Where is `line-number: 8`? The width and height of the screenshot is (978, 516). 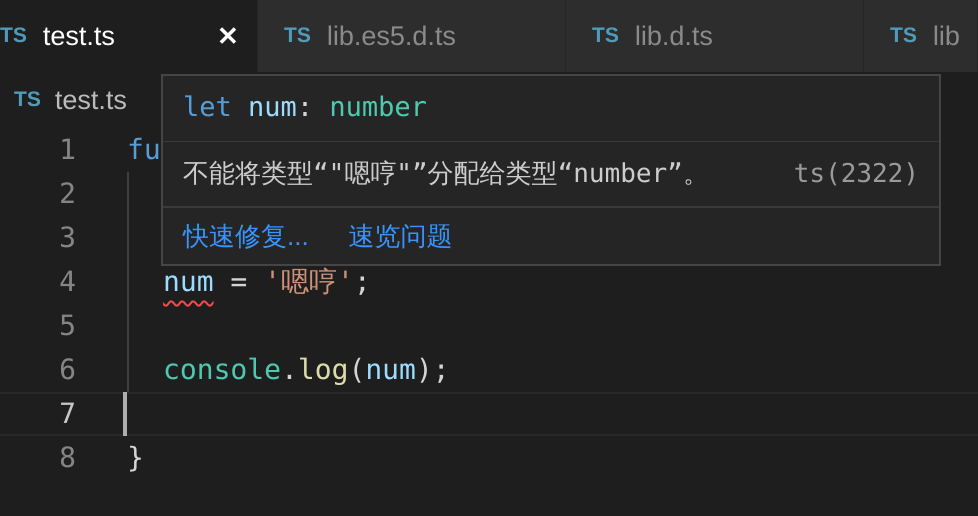 line-number: 8 is located at coordinates (67, 458).